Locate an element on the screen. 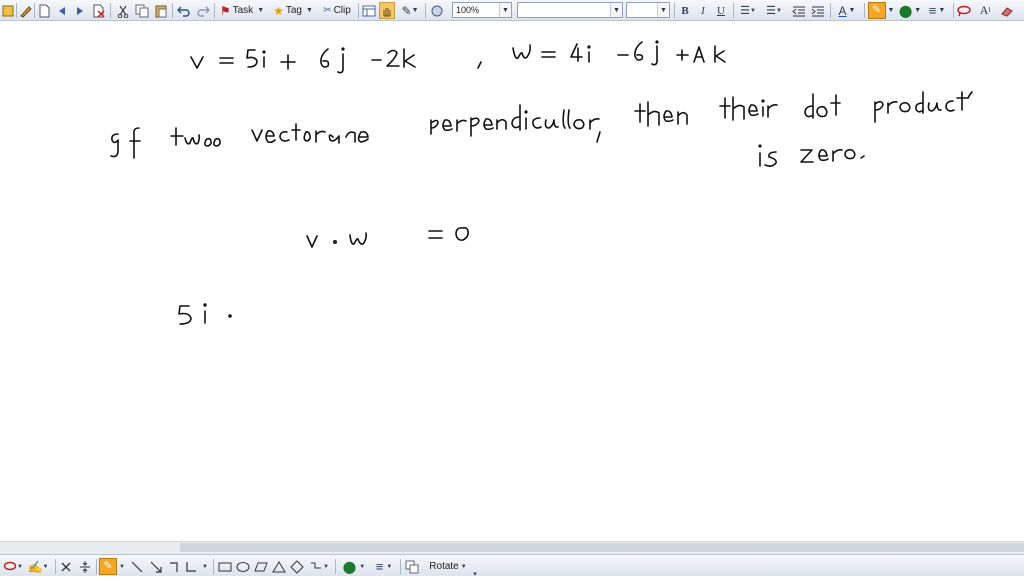  pen-tool-button: ✎ ▼ is located at coordinates (112, 566).